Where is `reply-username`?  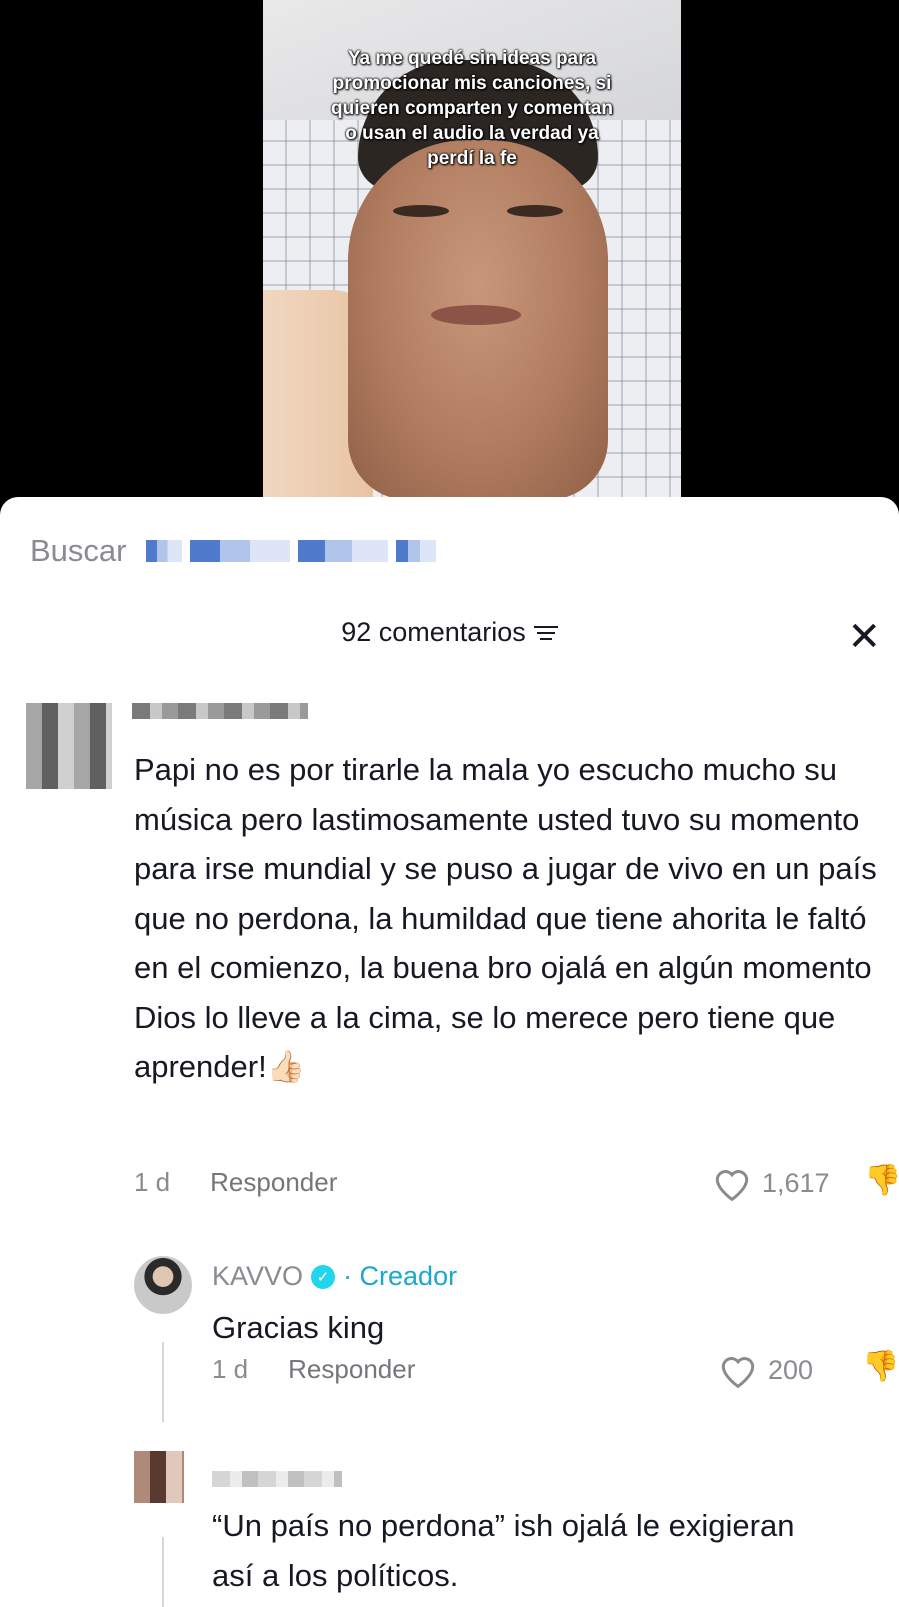 reply-username is located at coordinates (277, 1479).